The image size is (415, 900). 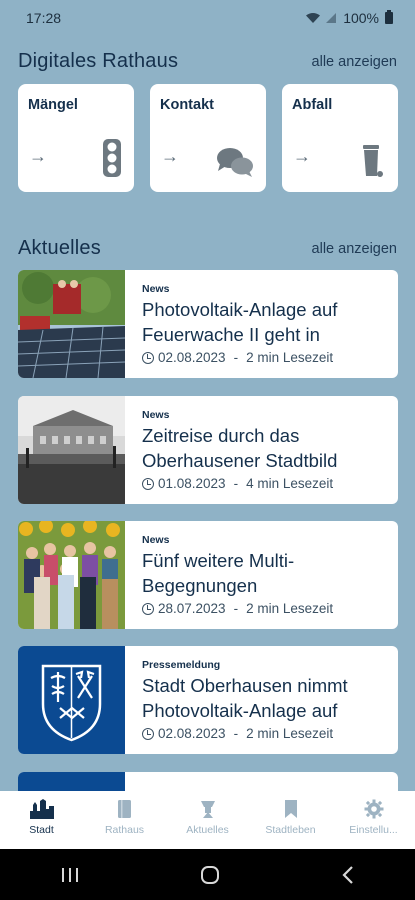 I want to click on home-icon, so click(x=210, y=875).